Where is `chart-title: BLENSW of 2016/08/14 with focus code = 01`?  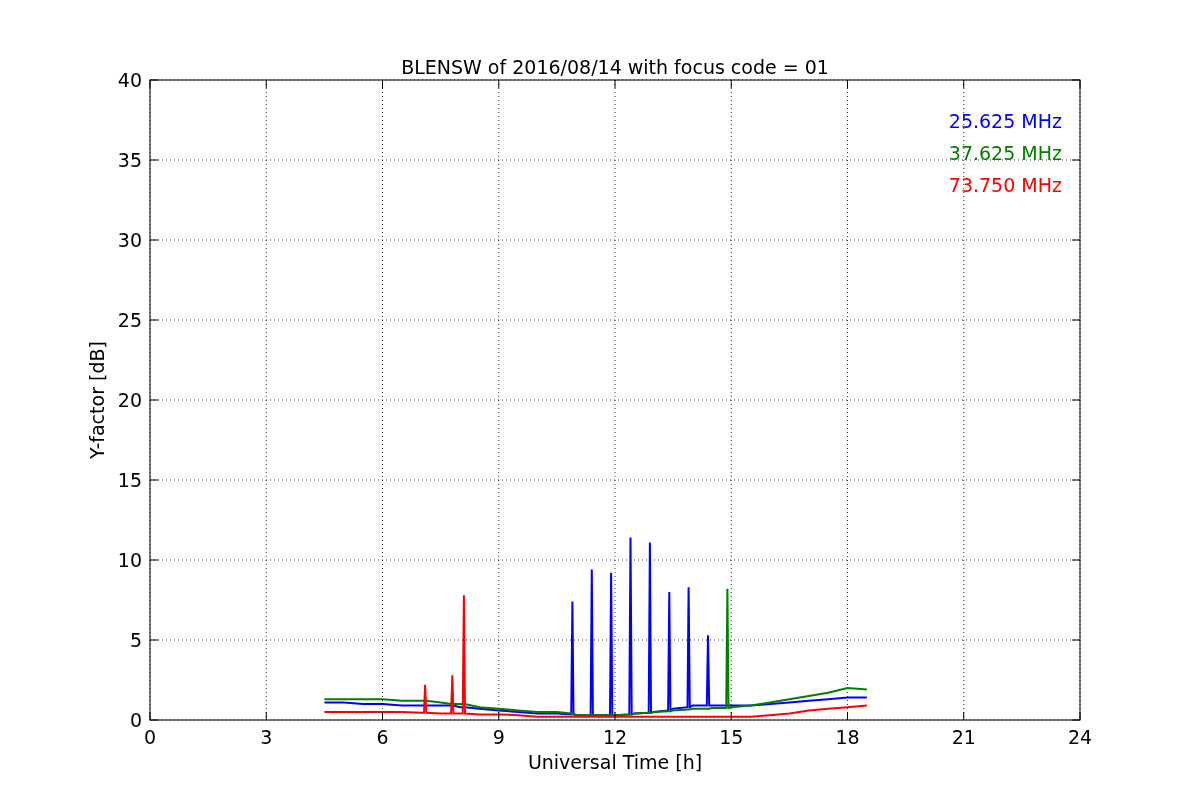 chart-title: BLENSW of 2016/08/14 with focus code = 01 is located at coordinates (615, 67).